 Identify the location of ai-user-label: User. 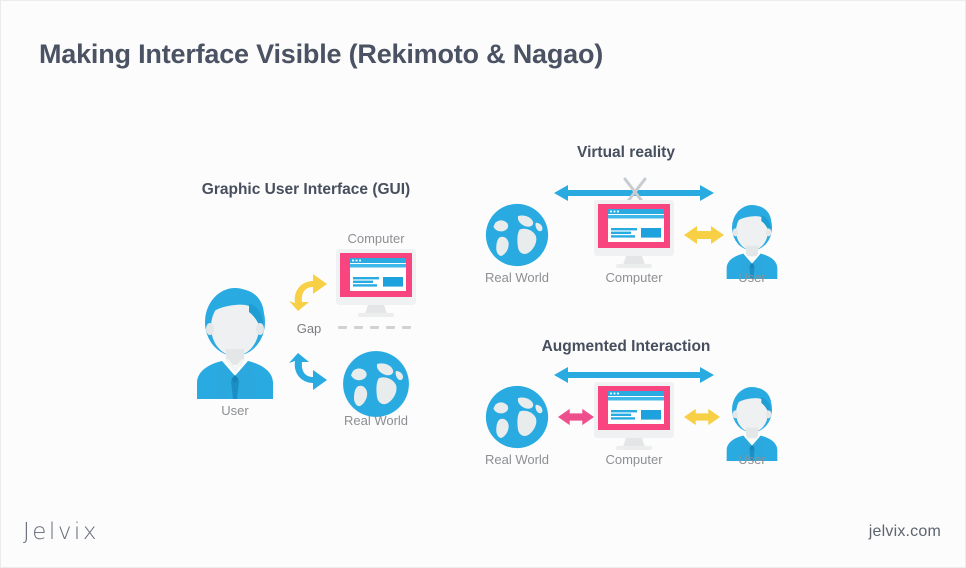
(752, 459).